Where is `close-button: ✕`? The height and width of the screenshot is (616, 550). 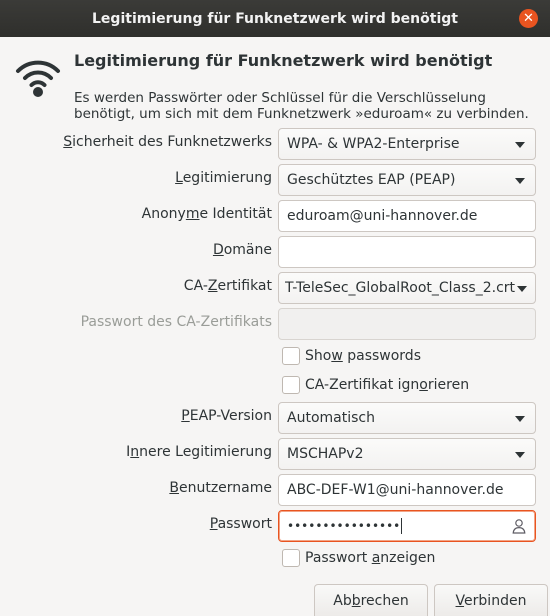 close-button: ✕ is located at coordinates (528, 18).